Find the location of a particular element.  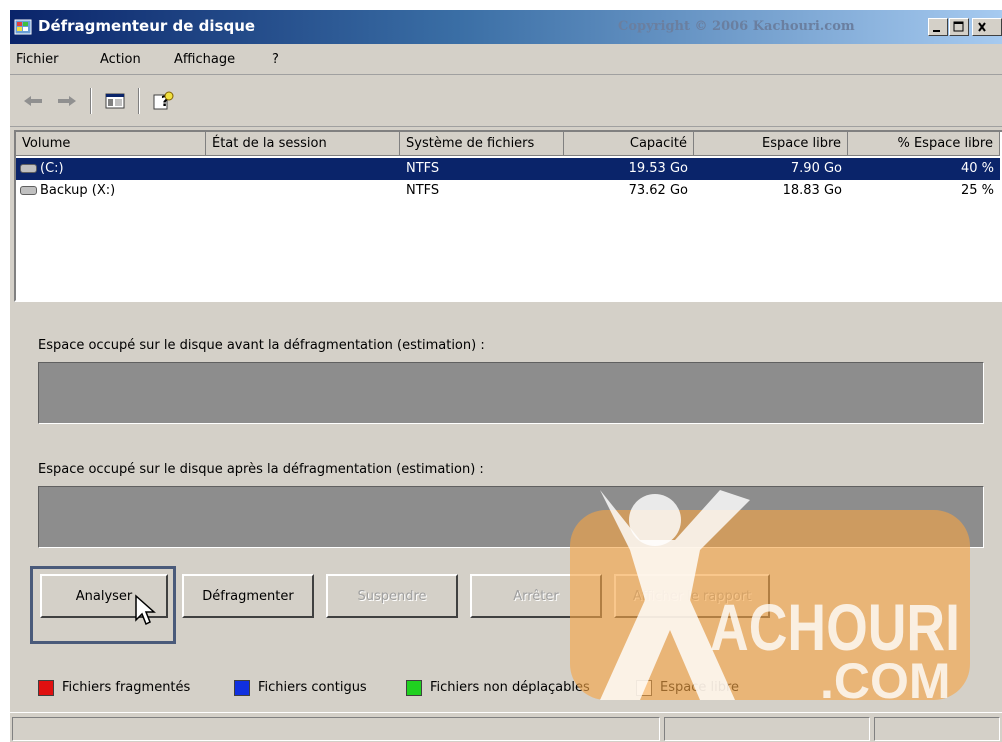

volume-name: Backup (X:) is located at coordinates (78, 190).